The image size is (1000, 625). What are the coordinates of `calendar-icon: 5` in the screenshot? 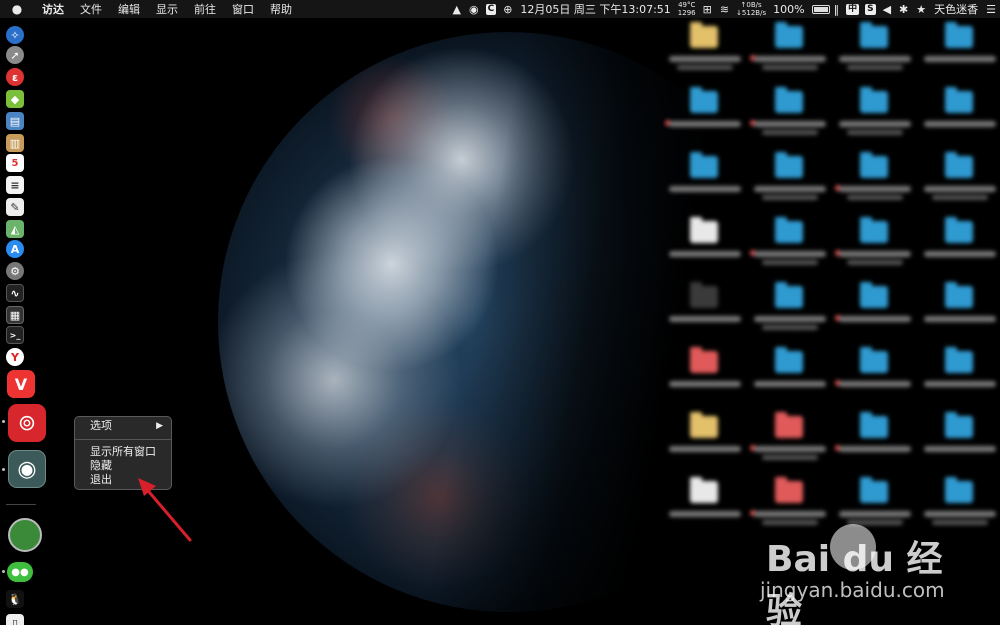 It's located at (15, 163).